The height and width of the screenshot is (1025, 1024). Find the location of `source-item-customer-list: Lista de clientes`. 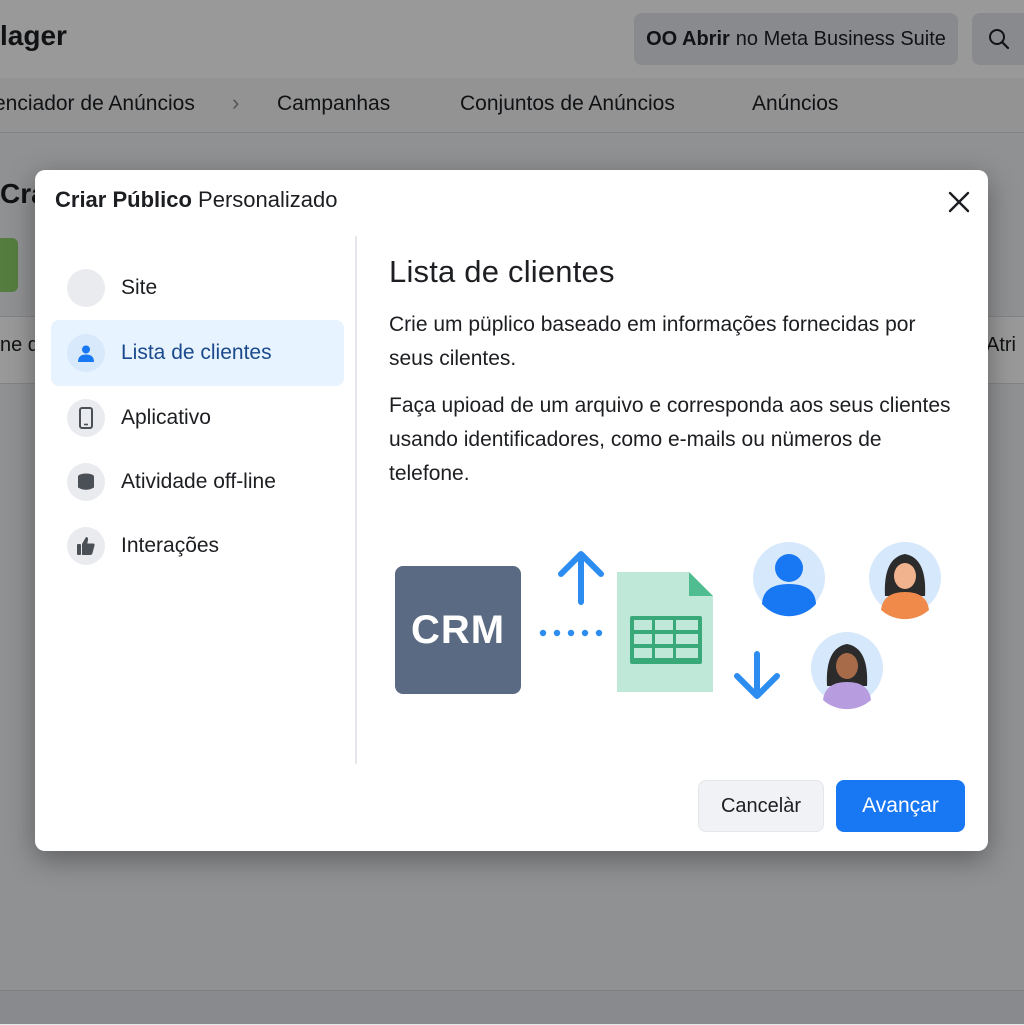

source-item-customer-list: Lista de clientes is located at coordinates (197, 353).